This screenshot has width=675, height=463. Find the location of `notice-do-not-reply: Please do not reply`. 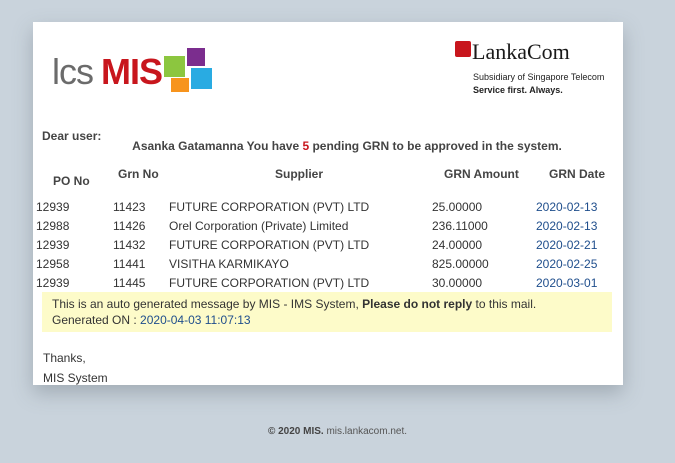

notice-do-not-reply: Please do not reply is located at coordinates (417, 304).